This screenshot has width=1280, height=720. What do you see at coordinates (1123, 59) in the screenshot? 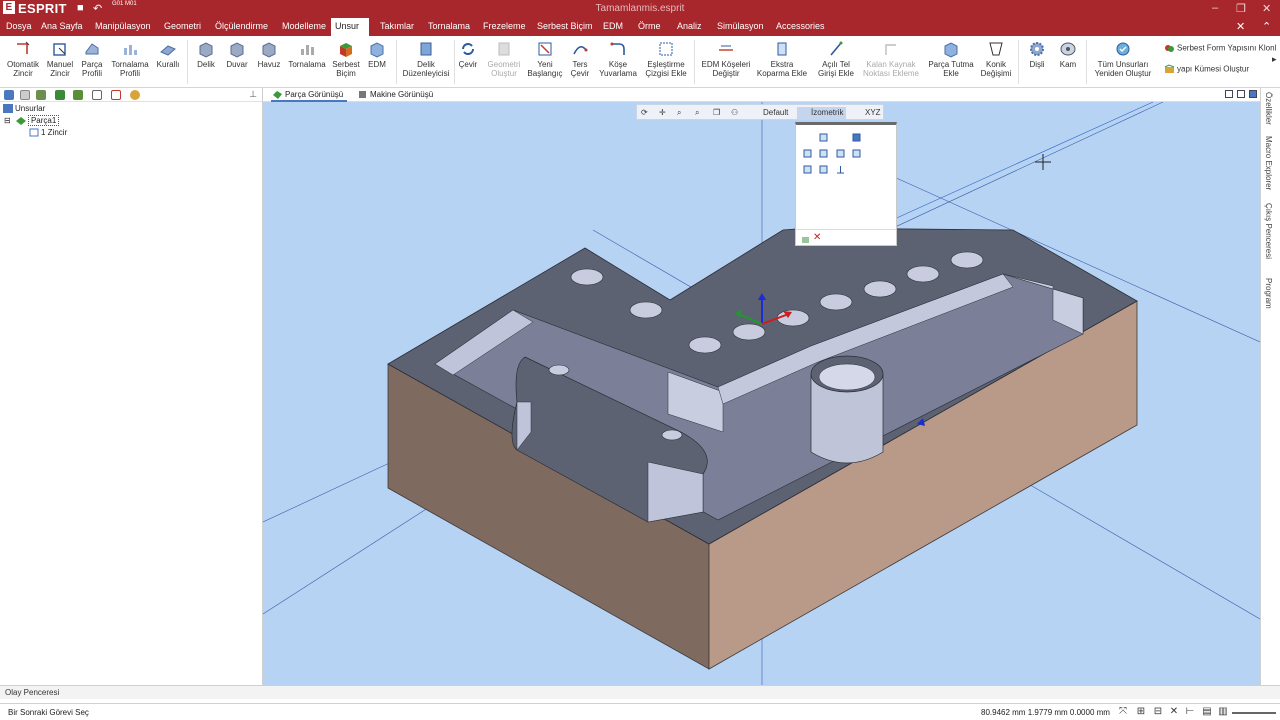
I see `tum-unsurlari-button: Tüm Unsurları Yeniden Oluştur` at bounding box center [1123, 59].